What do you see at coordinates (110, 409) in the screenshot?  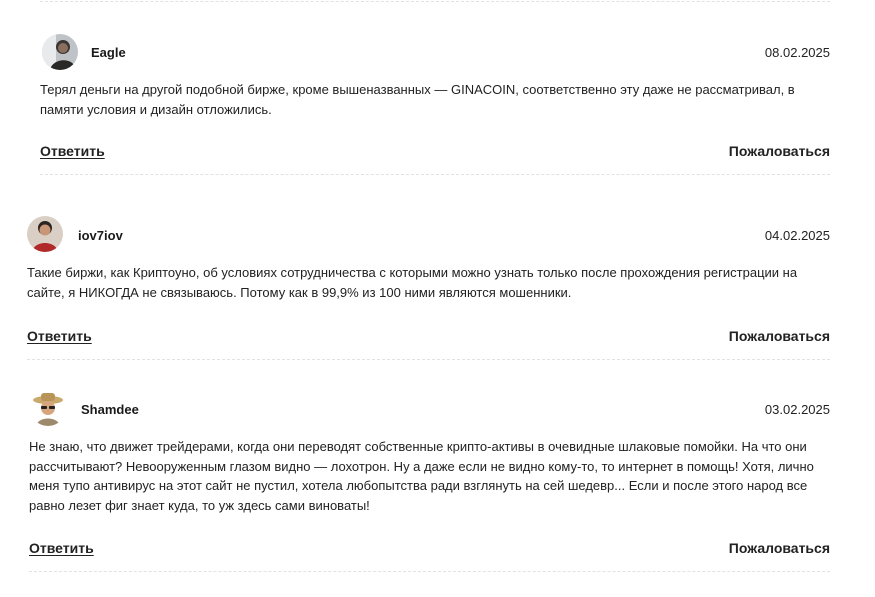 I see `comment-author: Shamdee` at bounding box center [110, 409].